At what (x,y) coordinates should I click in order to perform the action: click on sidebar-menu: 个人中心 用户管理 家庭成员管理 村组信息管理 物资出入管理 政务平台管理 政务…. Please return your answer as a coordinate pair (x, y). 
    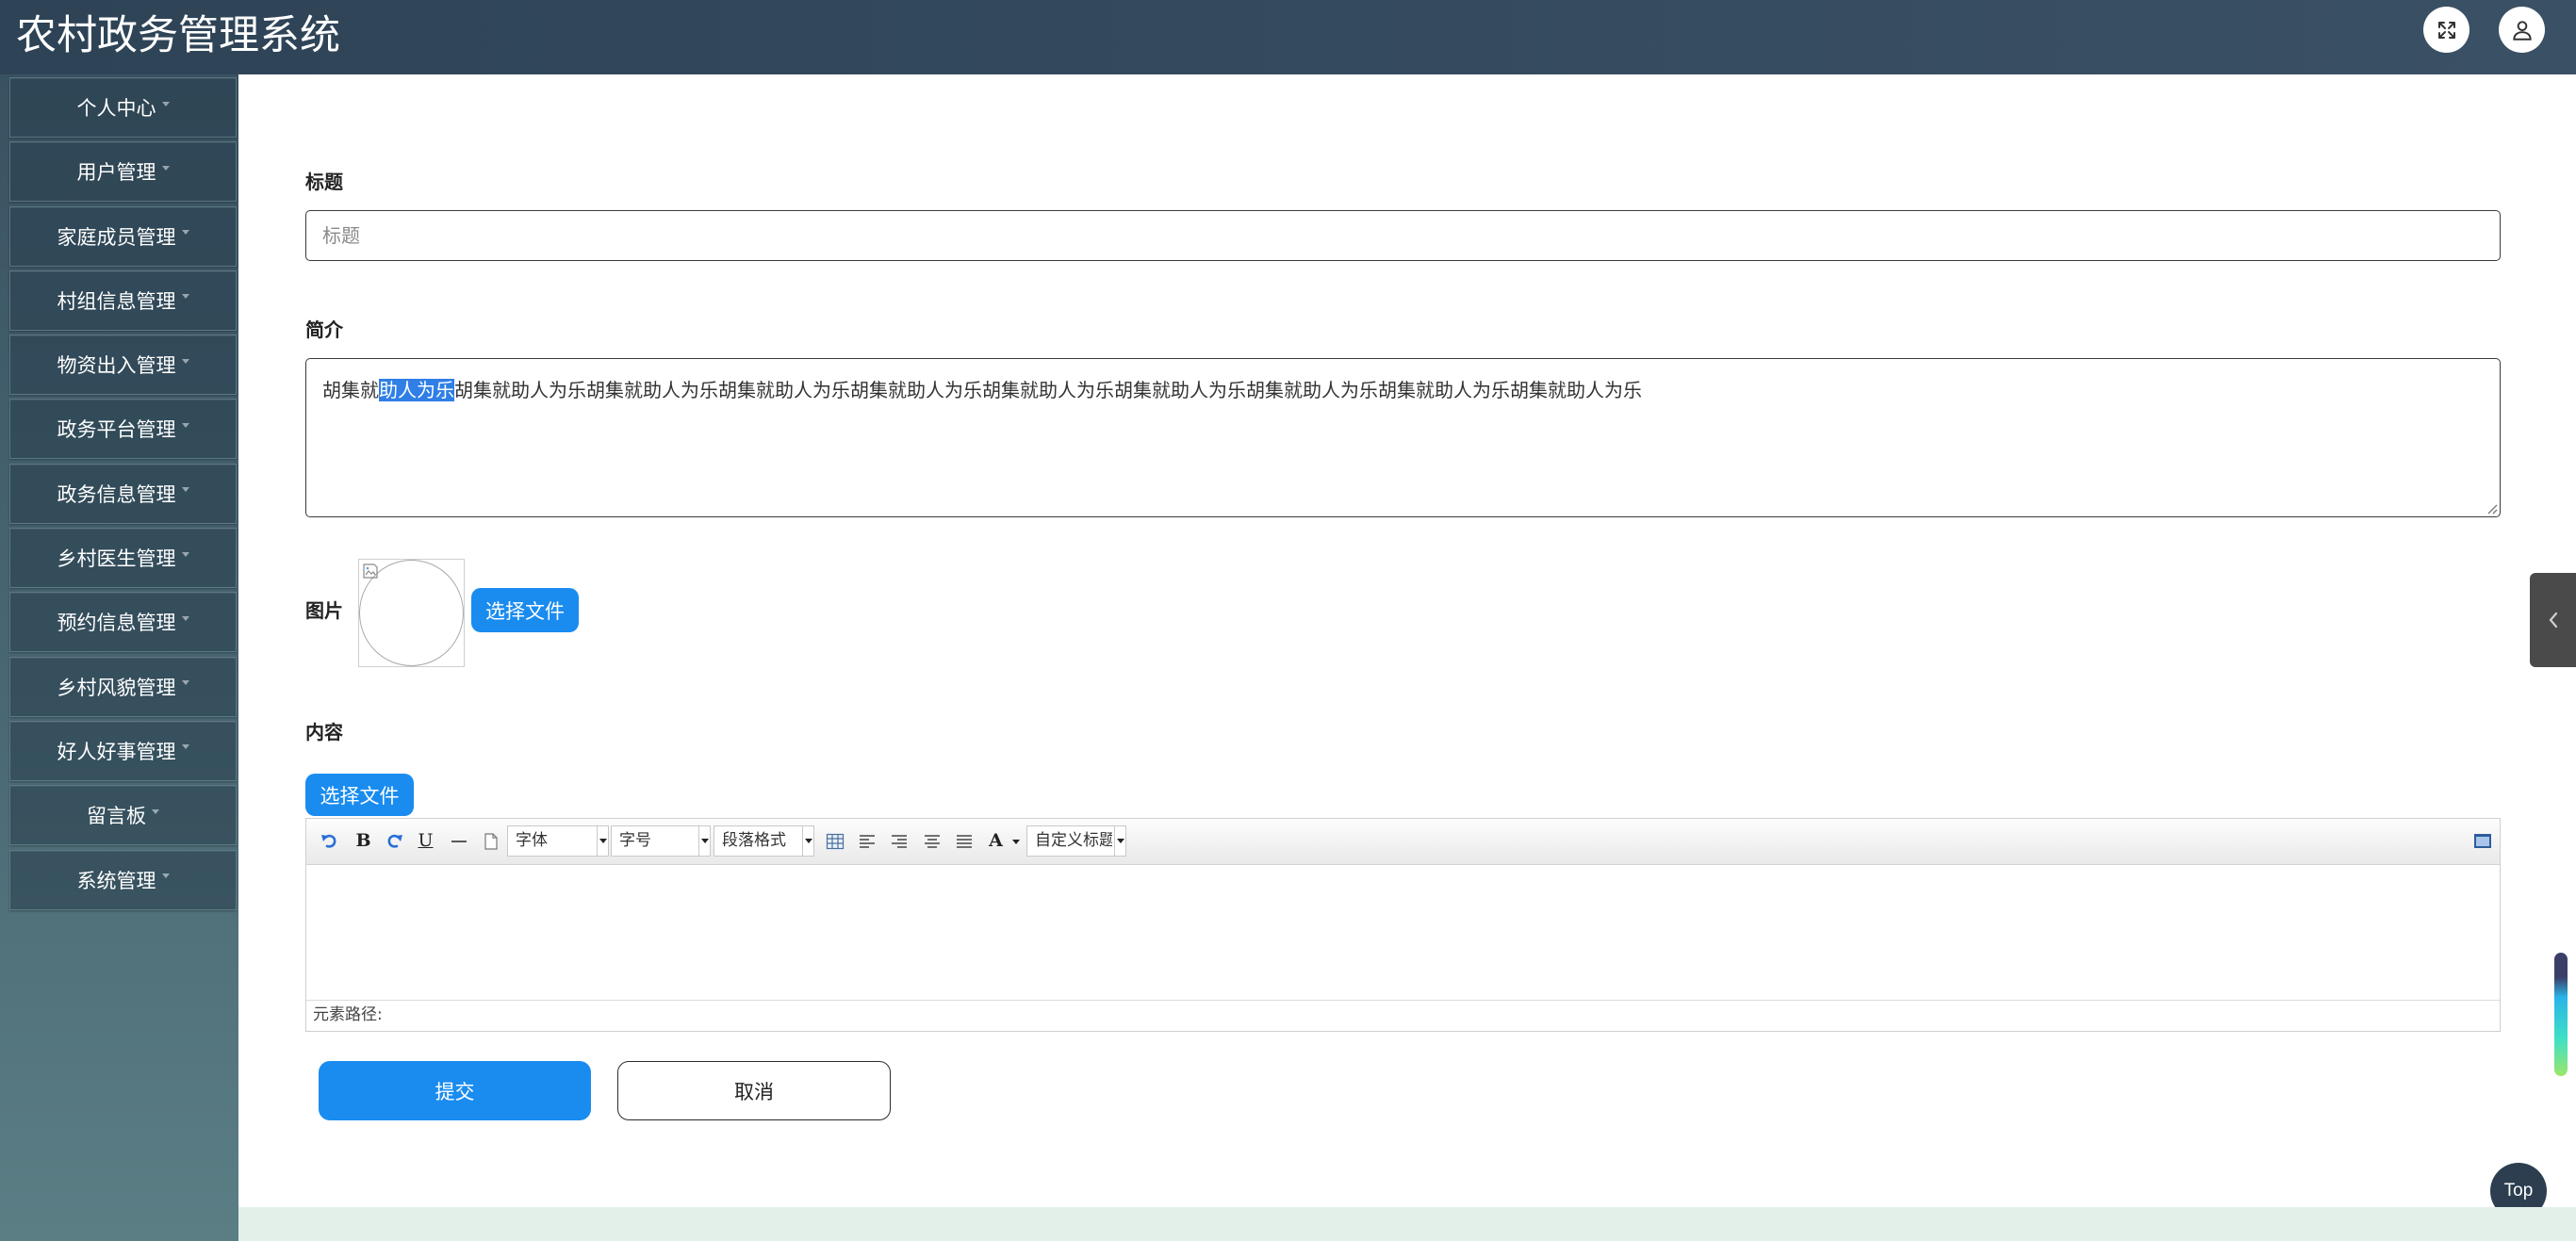
    Looking at the image, I should click on (123, 495).